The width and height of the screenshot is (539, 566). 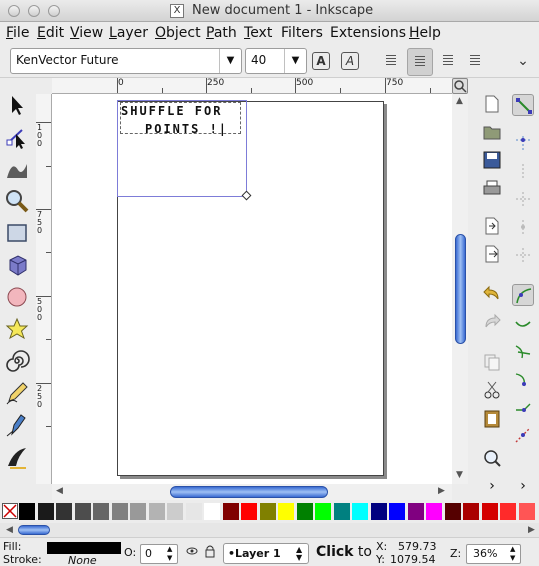 I want to click on horizontal-ruler: 0 250 500 750, so click(x=252, y=86).